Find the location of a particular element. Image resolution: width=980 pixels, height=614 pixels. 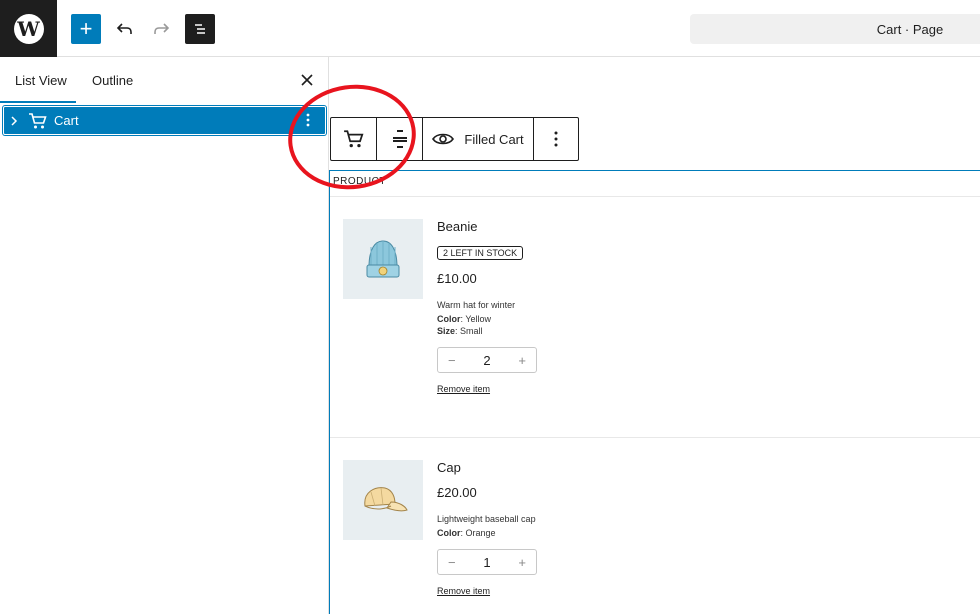

quantity-value: 1 is located at coordinates (486, 562).